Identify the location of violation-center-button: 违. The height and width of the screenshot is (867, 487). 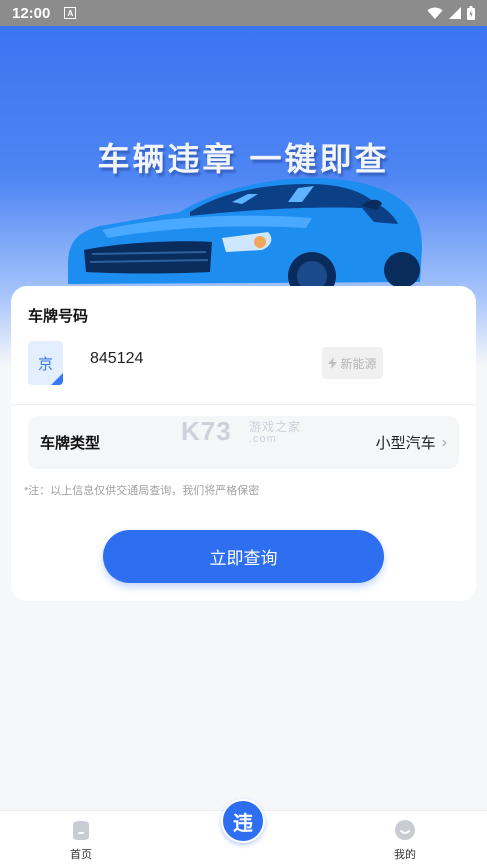
(243, 821).